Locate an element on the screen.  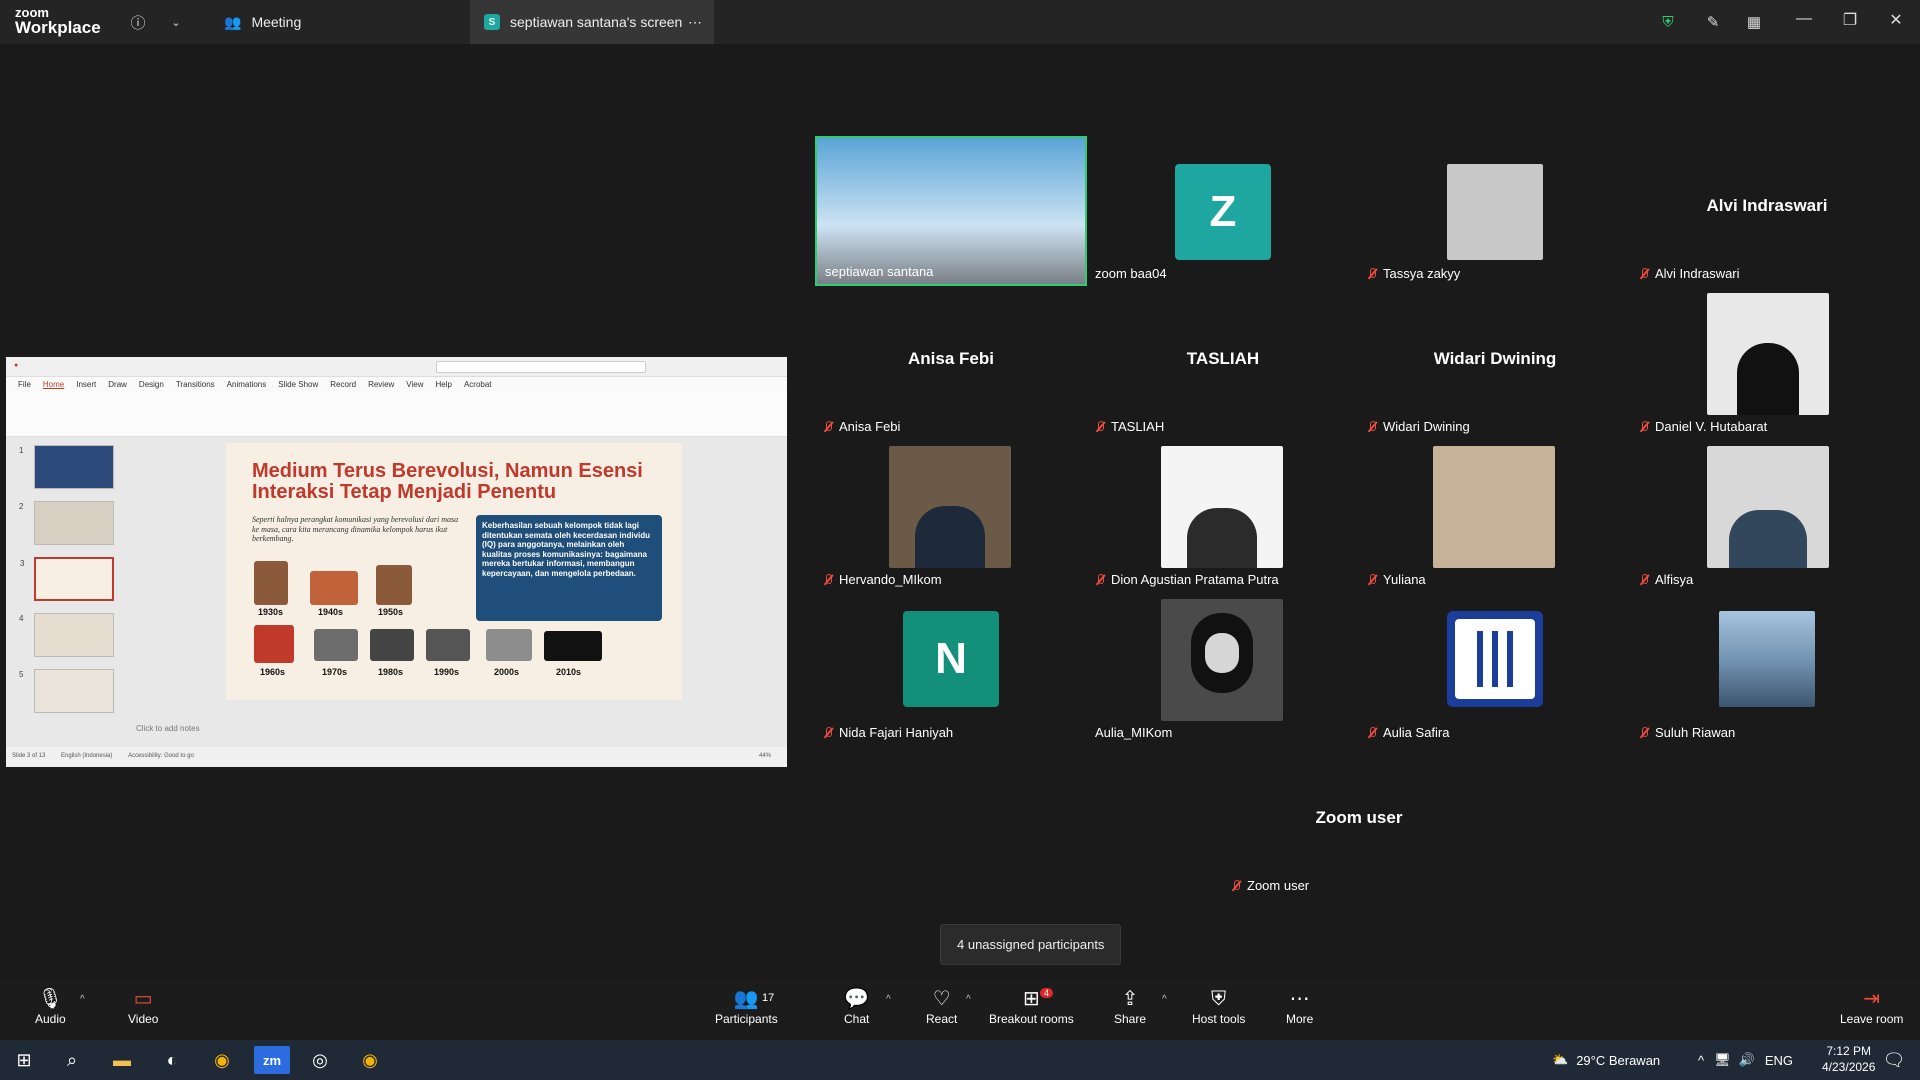
chat-button: 💬 Chat is located at coordinates (856, 1006).